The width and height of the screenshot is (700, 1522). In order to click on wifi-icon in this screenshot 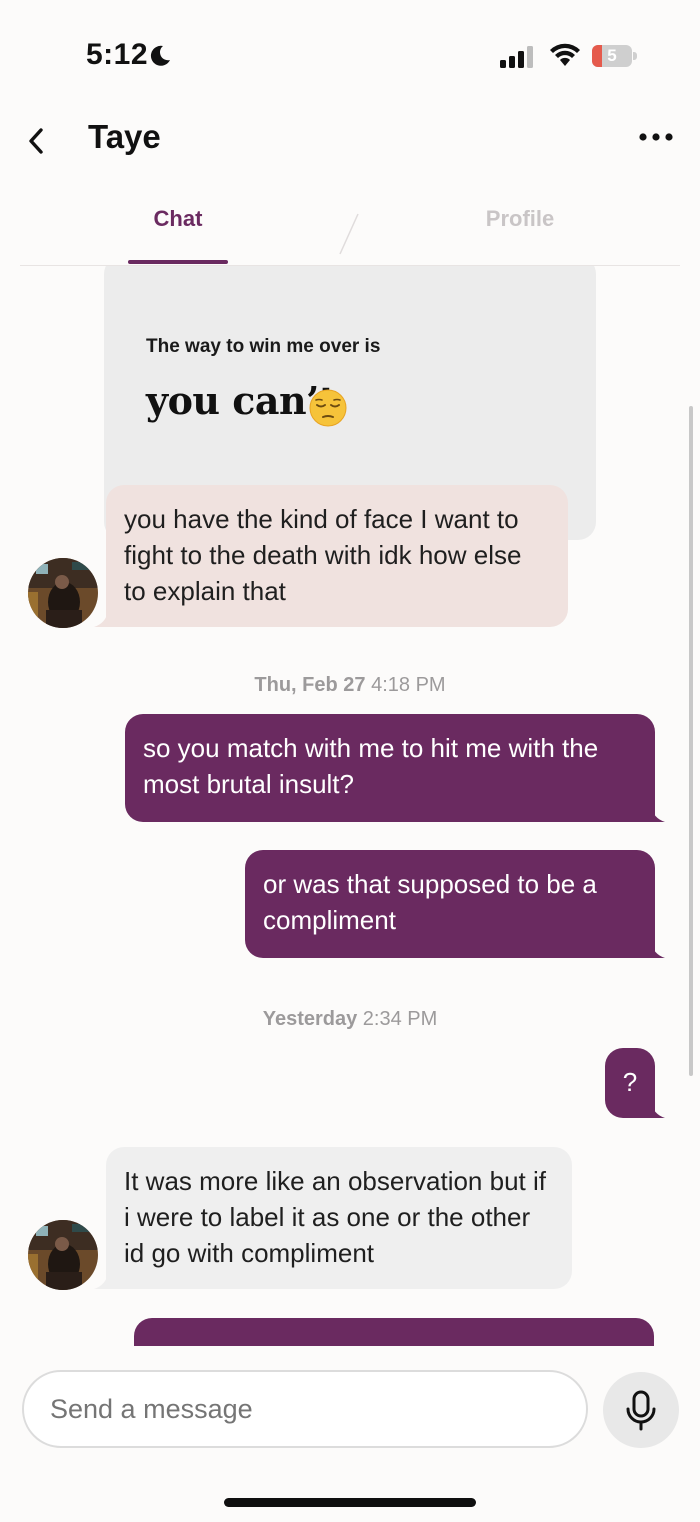, I will do `click(565, 54)`.